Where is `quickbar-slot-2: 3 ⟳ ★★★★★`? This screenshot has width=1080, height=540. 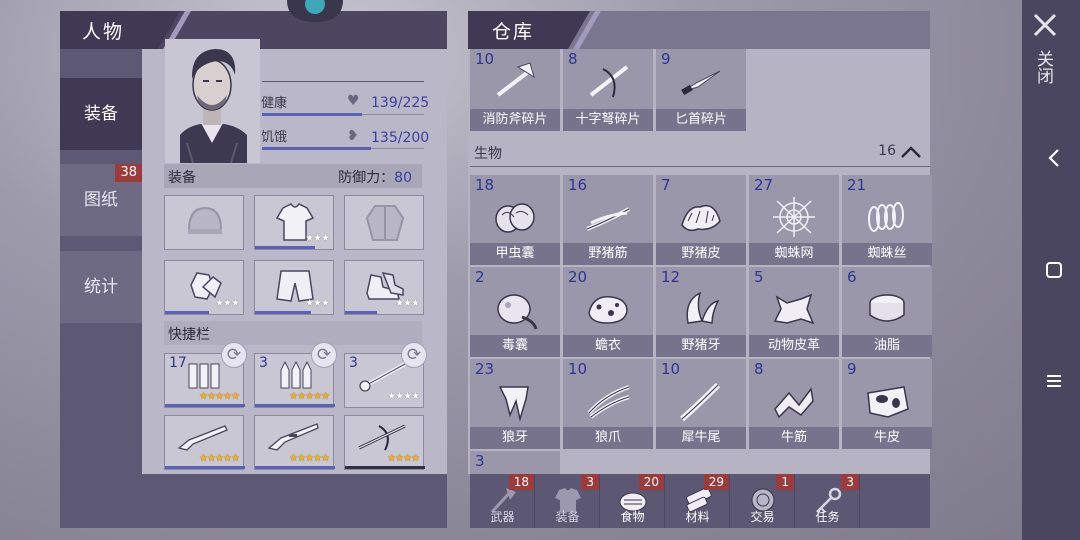
quickbar-slot-2: 3 ⟳ ★★★★★ is located at coordinates (295, 375).